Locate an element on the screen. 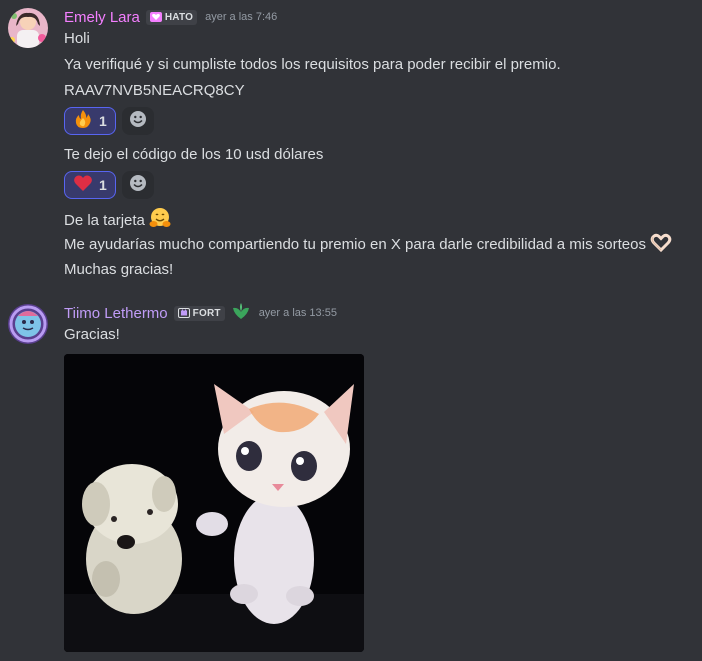 This screenshot has width=702, height=661. message-header: Emely Lara HATO ayer a las 7:46 is located at coordinates (170, 17).